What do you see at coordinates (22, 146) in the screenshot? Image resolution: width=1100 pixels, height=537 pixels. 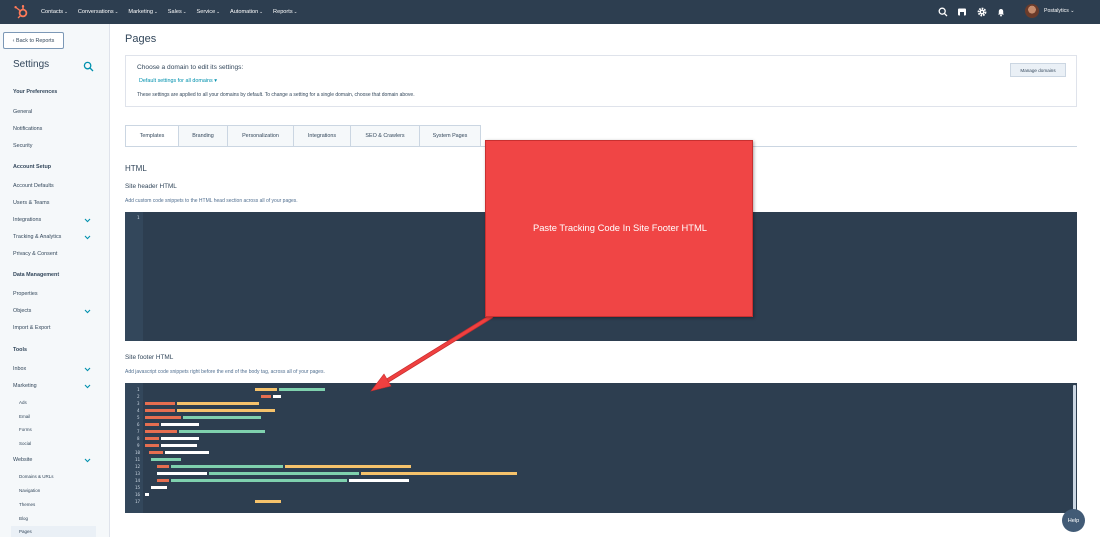 I see `sidebar-item-security: Security` at bounding box center [22, 146].